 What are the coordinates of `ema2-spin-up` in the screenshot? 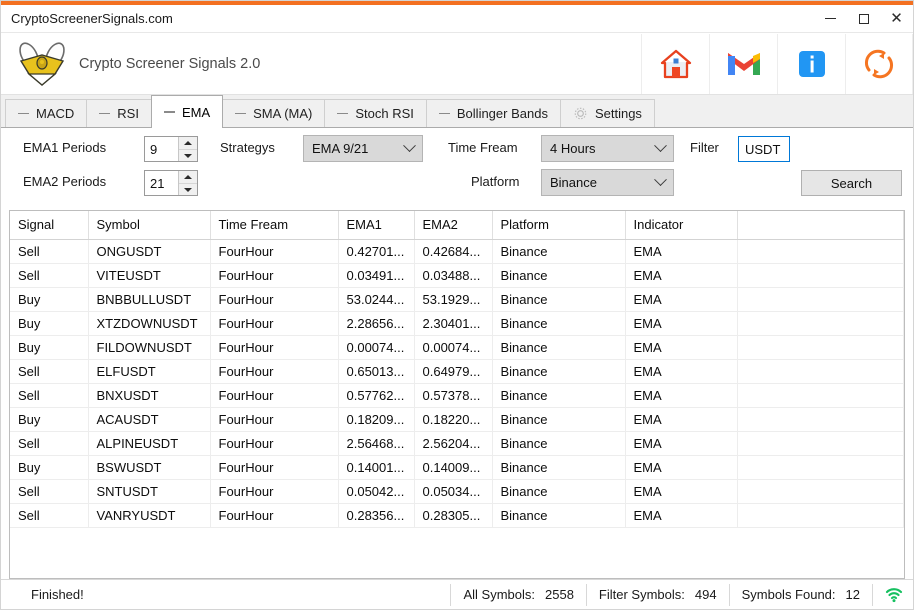 It's located at (188, 177).